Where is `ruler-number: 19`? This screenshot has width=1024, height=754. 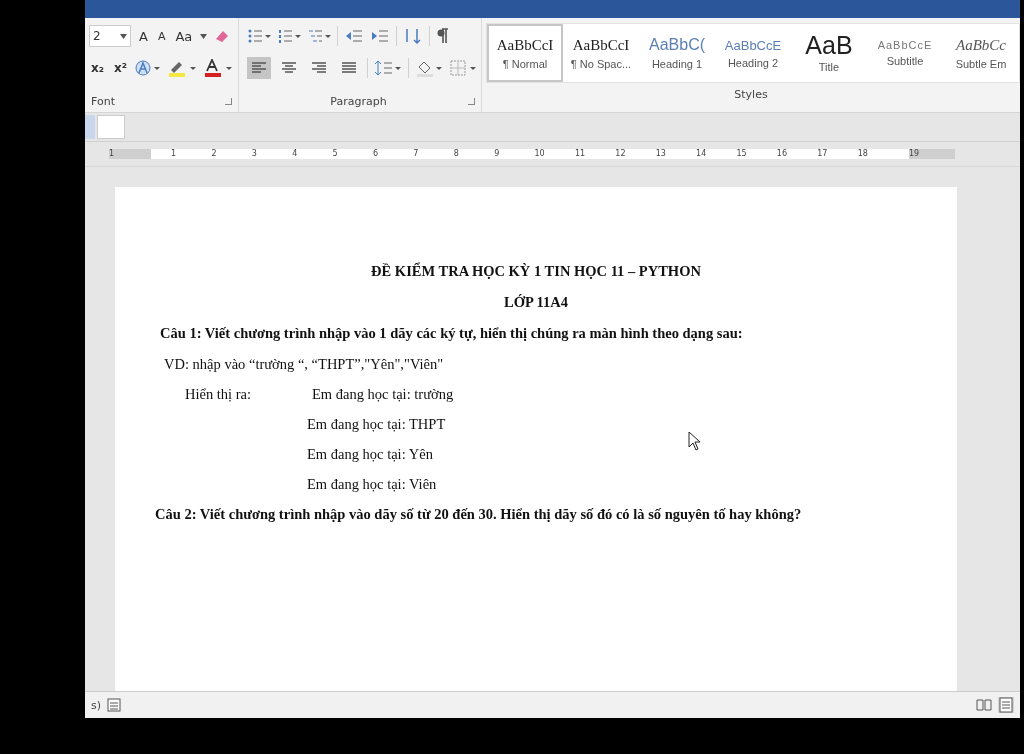 ruler-number: 19 is located at coordinates (914, 154).